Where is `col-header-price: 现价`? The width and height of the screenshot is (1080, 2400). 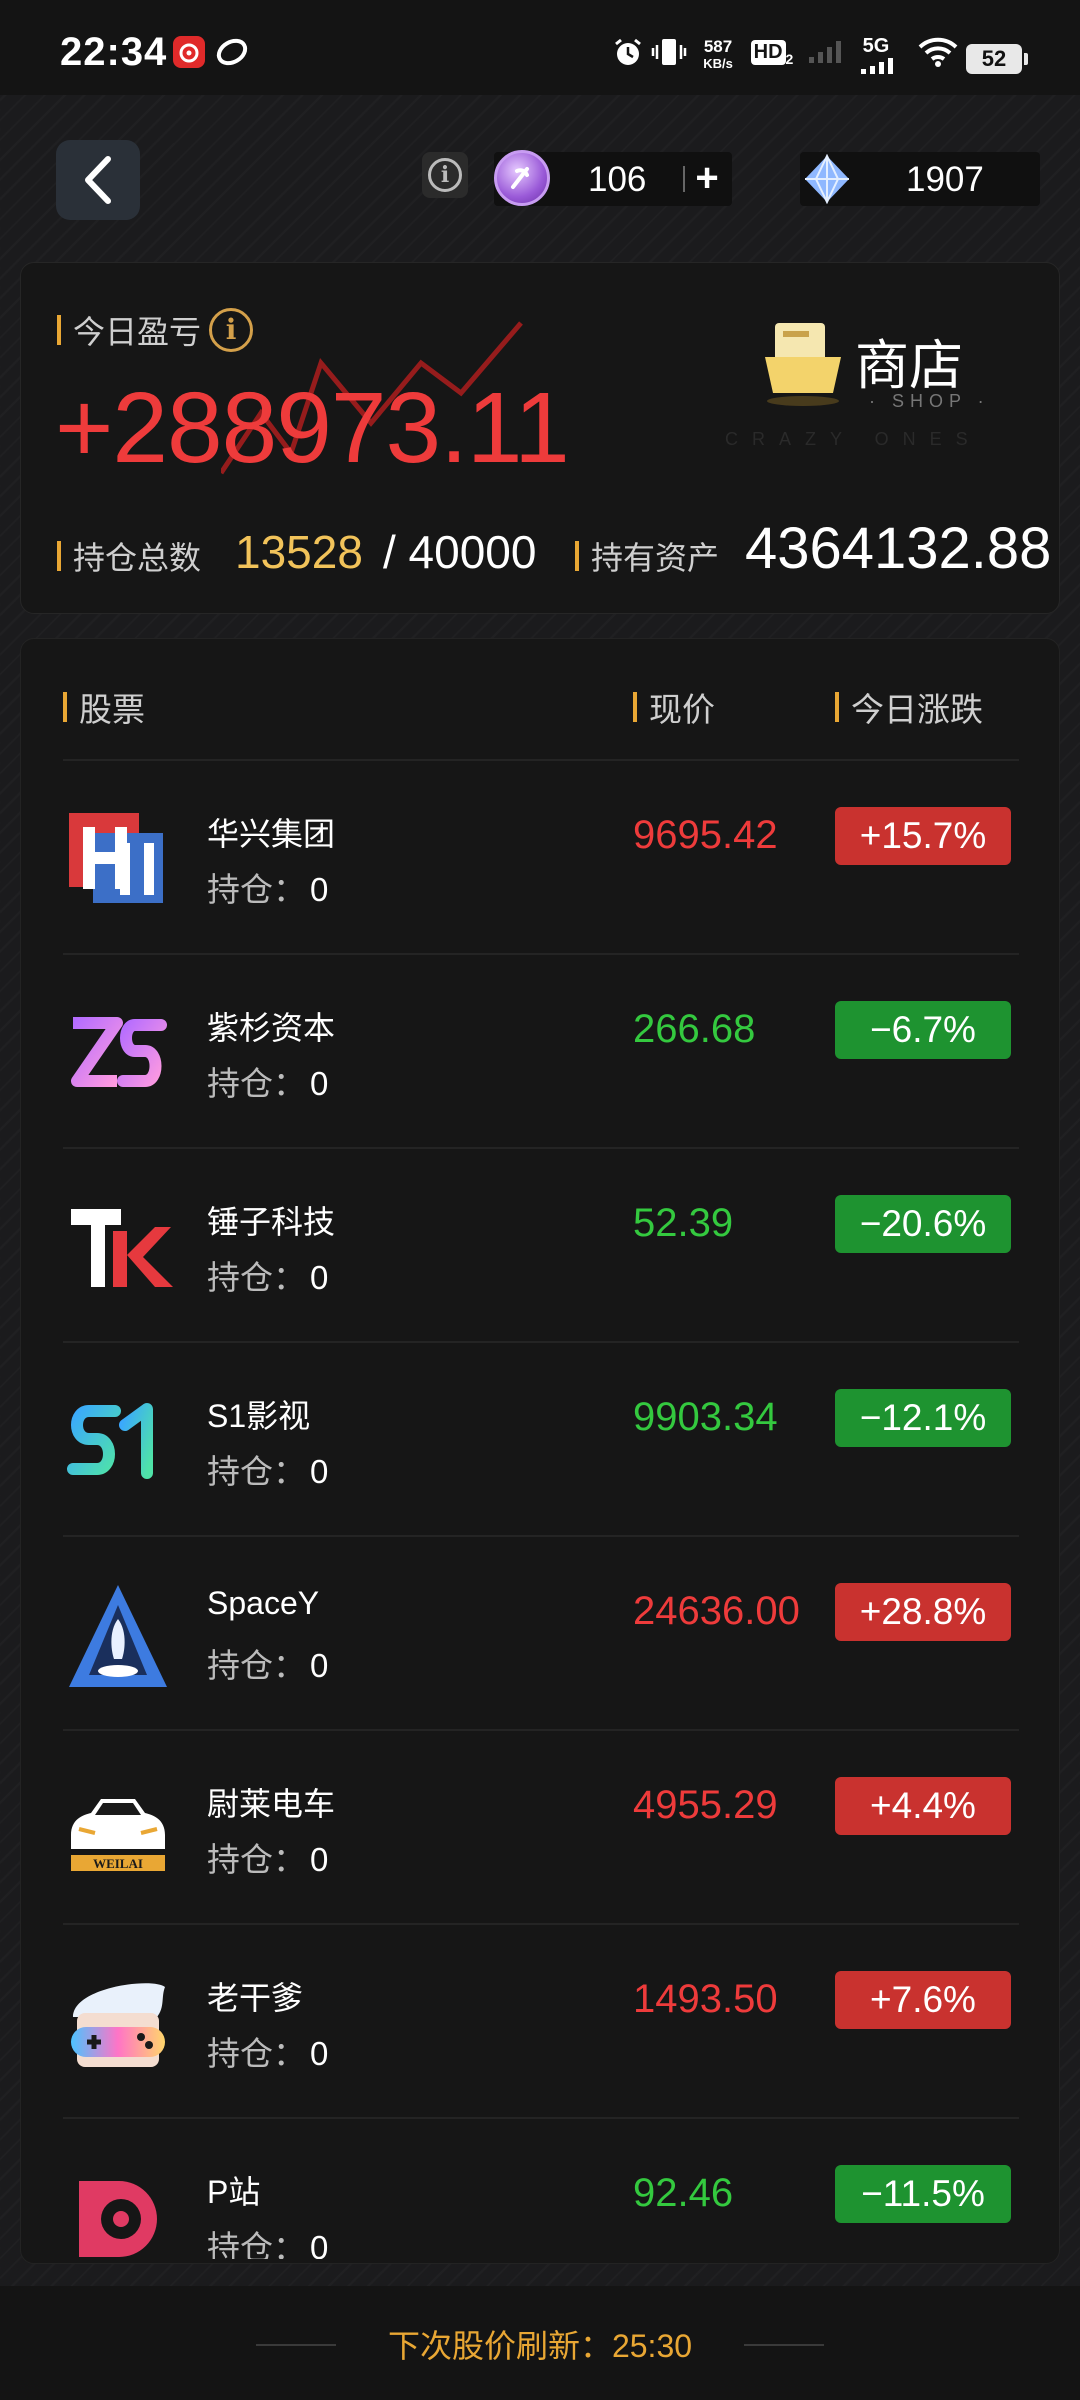
col-header-price: 现价 is located at coordinates (674, 707).